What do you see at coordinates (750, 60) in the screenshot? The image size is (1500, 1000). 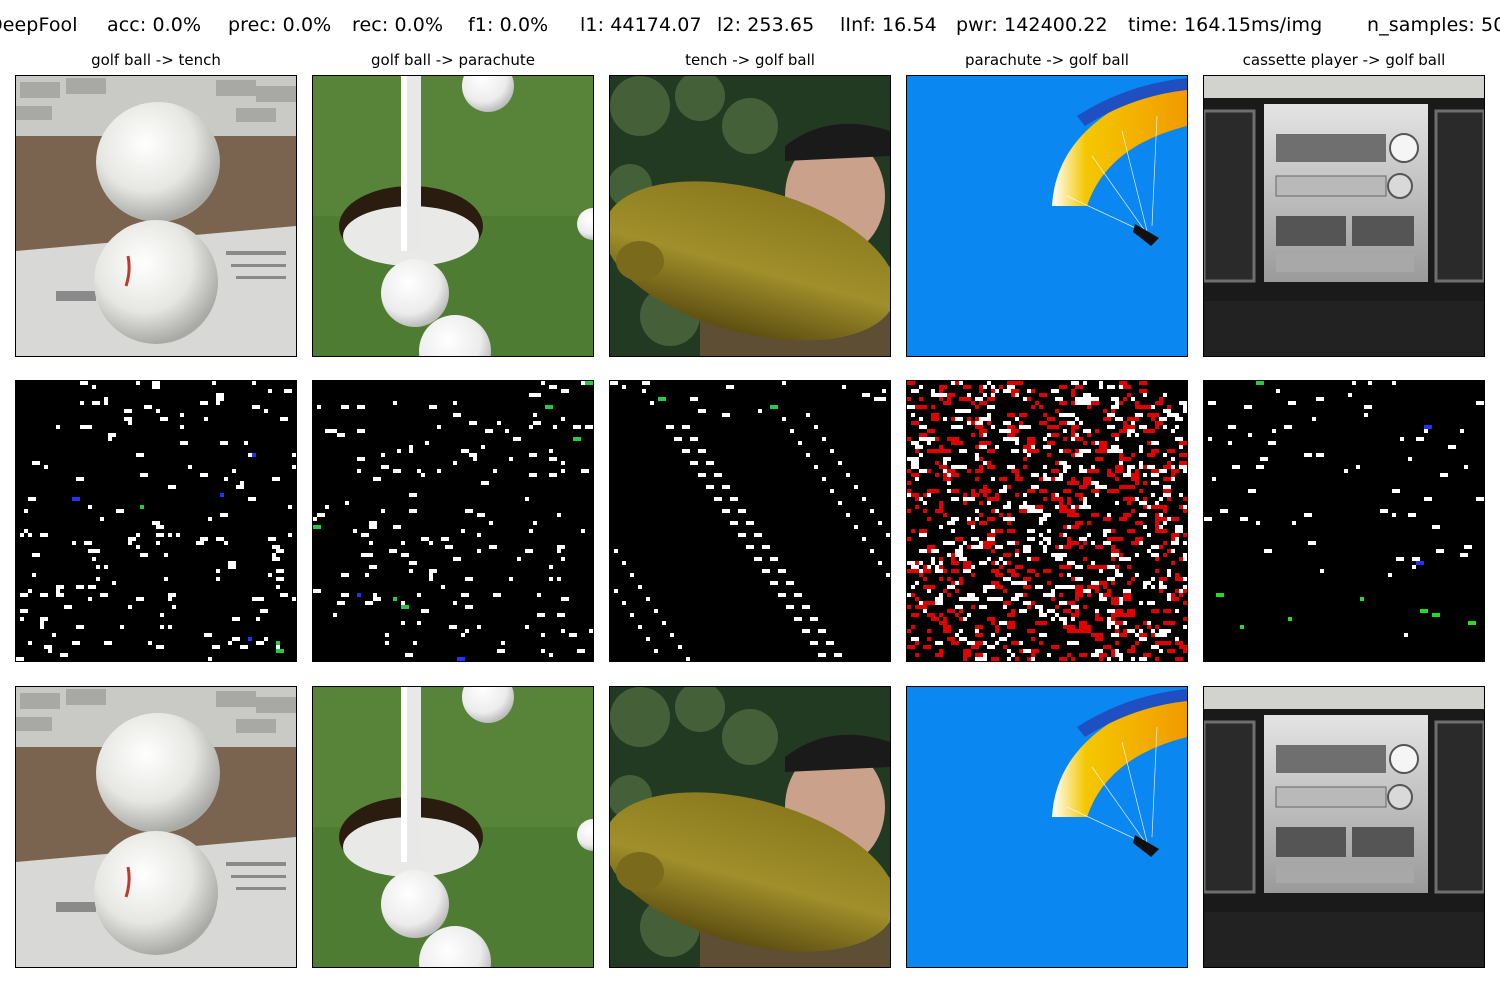 I see `column-title: tench -> golf ball` at bounding box center [750, 60].